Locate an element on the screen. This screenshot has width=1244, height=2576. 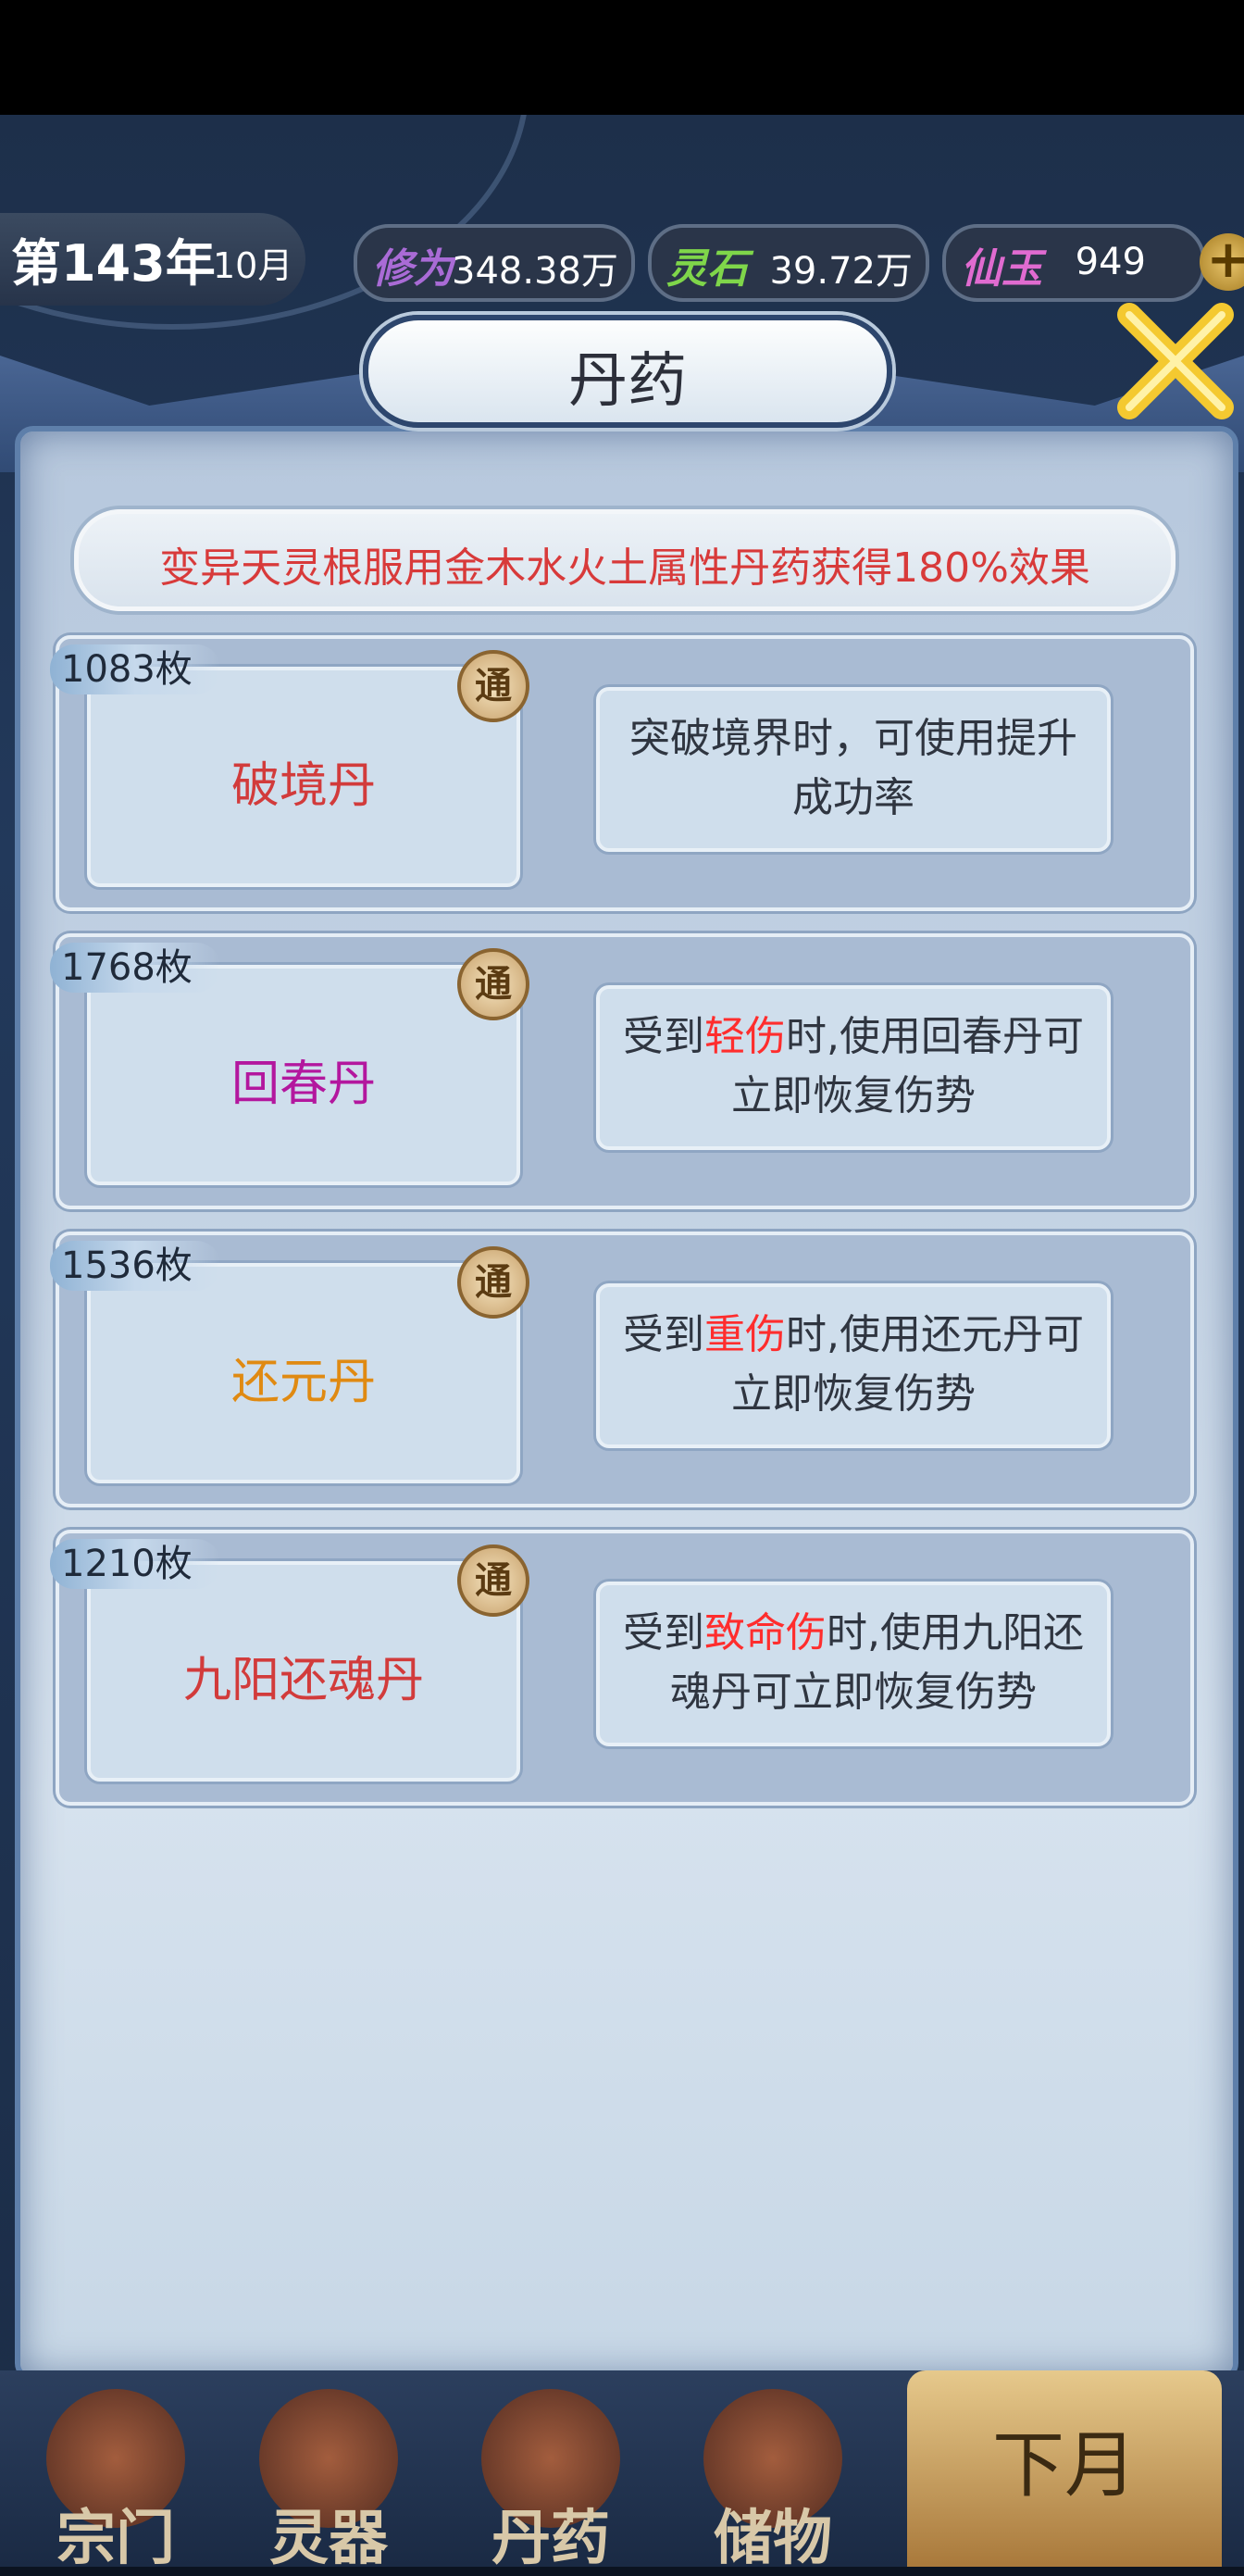
pill-name: 还元丹 is located at coordinates (303, 1383).